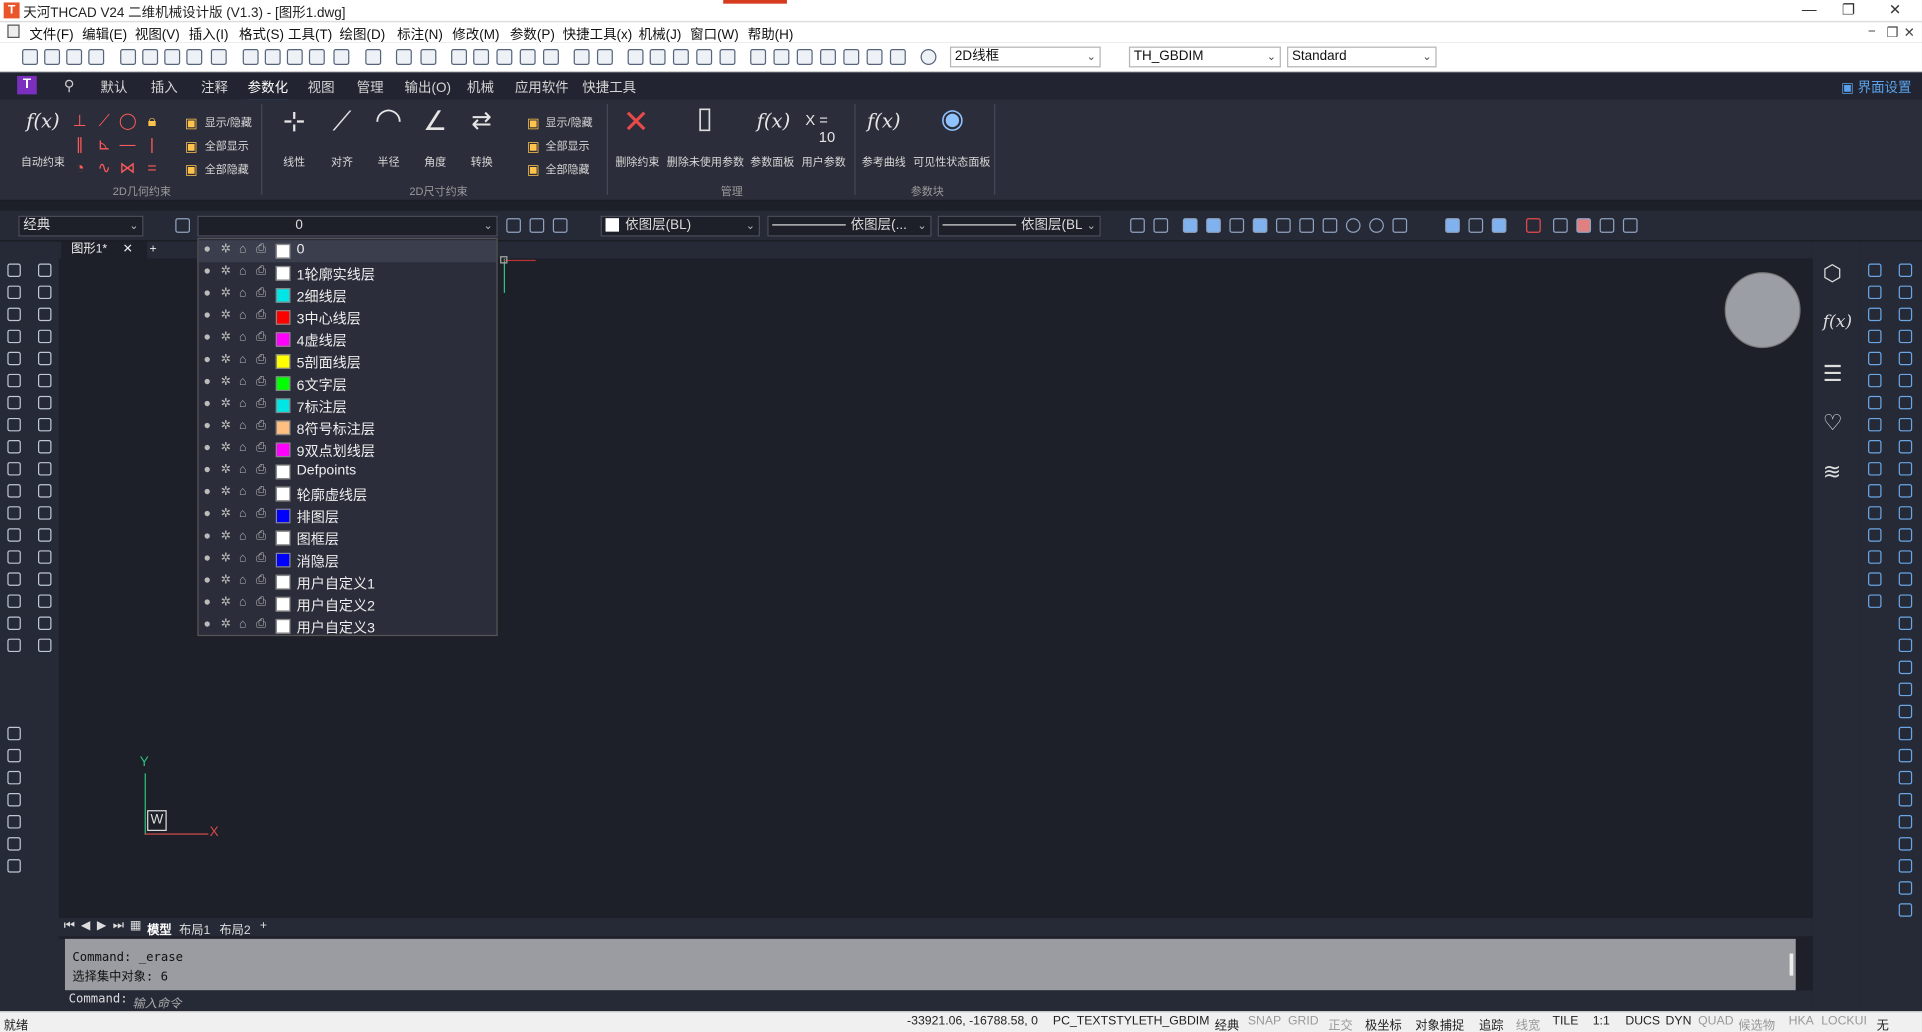 Image resolution: width=1922 pixels, height=1032 pixels. I want to click on status-toggle: 极坐标, so click(1383, 1023).